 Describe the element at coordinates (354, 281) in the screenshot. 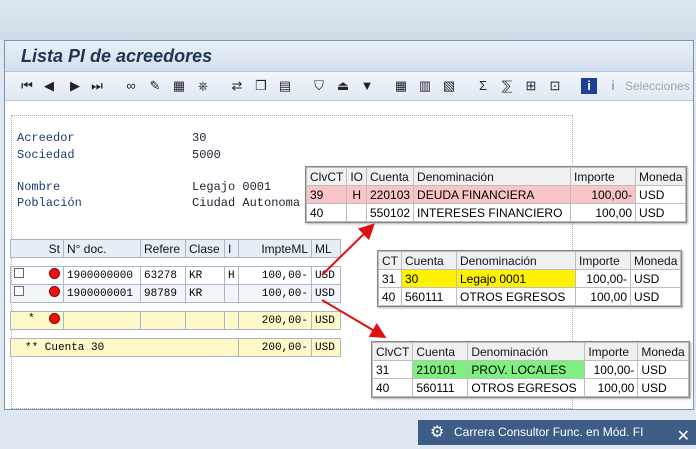

I see `annotation-arrows` at that location.